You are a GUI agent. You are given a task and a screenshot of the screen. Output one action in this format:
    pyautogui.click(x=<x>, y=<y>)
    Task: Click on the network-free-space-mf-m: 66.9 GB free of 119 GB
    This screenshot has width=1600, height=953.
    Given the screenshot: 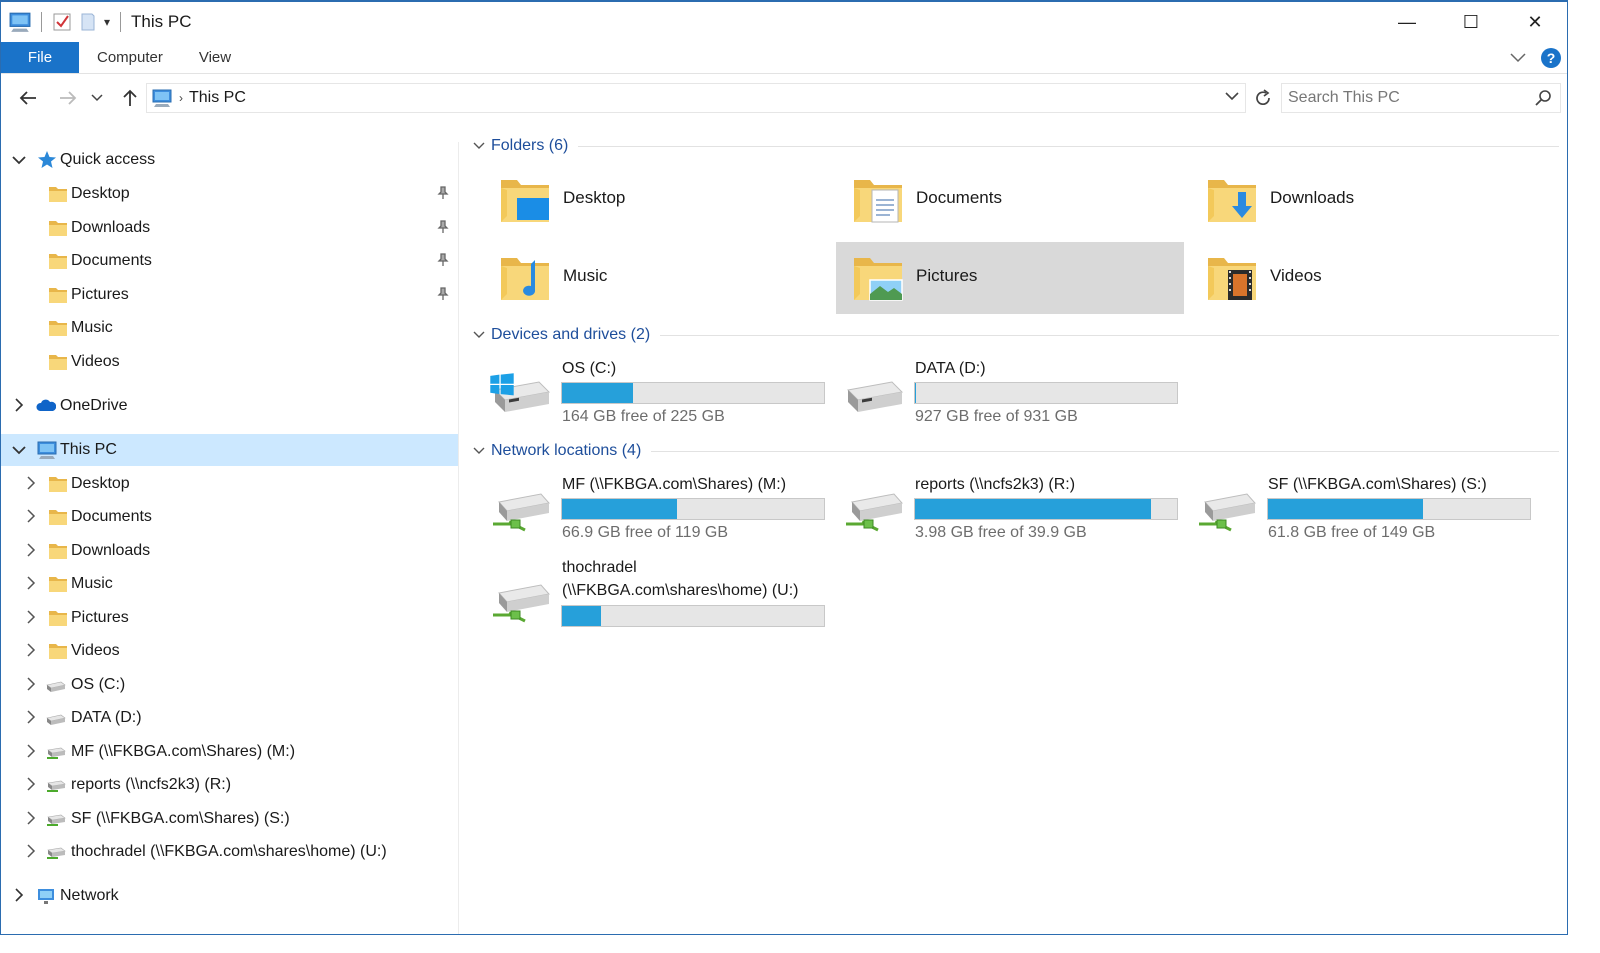 What is the action you would take?
    pyautogui.click(x=645, y=532)
    